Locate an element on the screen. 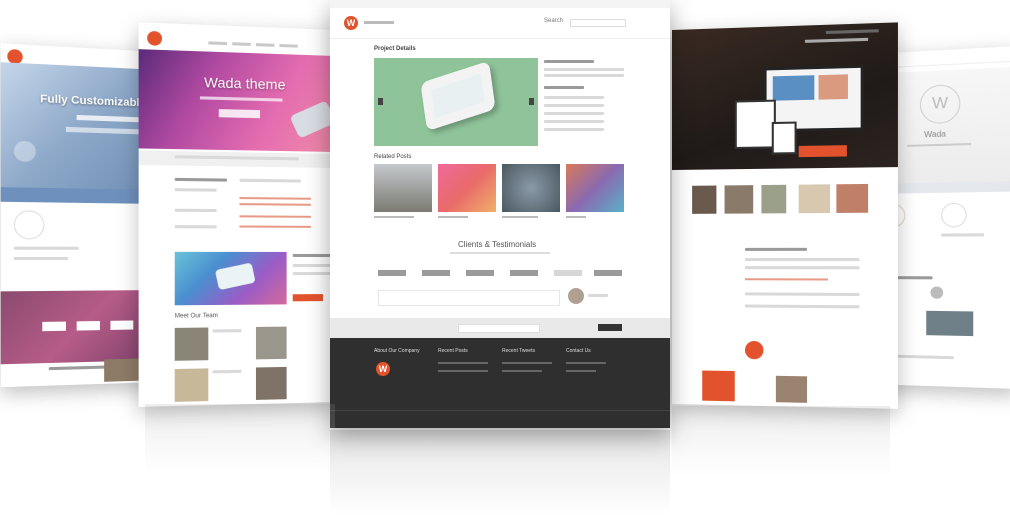 The height and width of the screenshot is (515, 1010). footer-col-title: Recent Tweets is located at coordinates (518, 351).